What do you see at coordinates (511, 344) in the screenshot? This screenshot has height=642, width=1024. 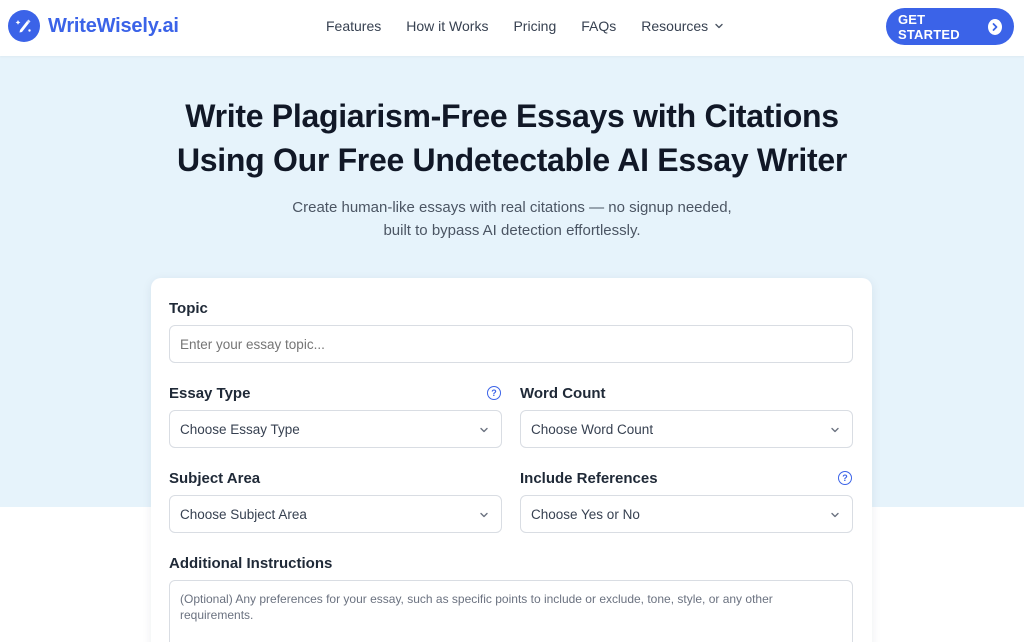 I see `topic-input` at bounding box center [511, 344].